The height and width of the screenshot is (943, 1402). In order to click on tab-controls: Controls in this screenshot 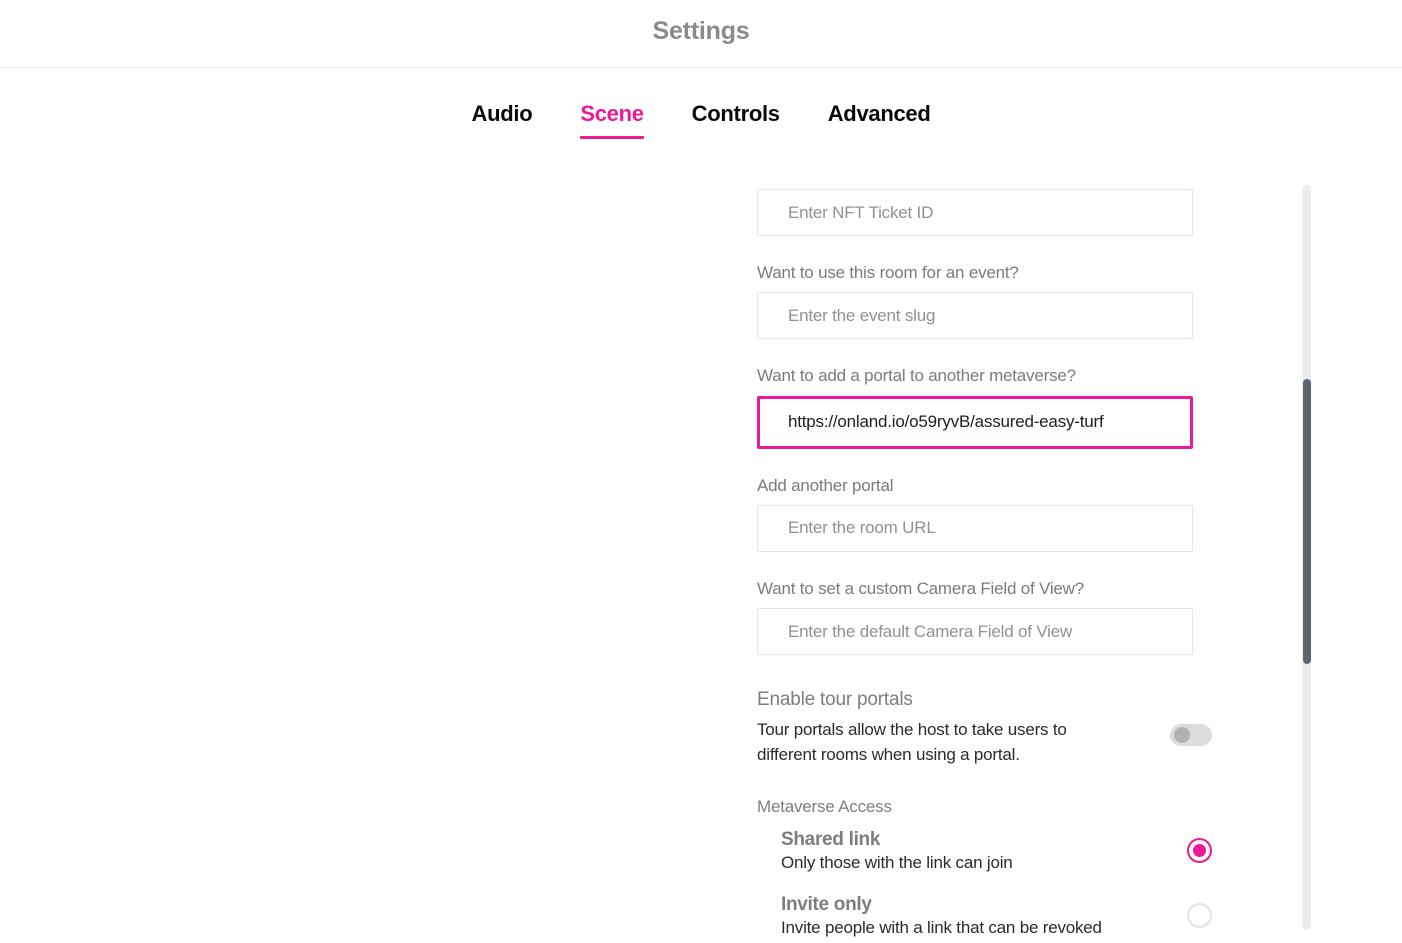, I will do `click(736, 120)`.